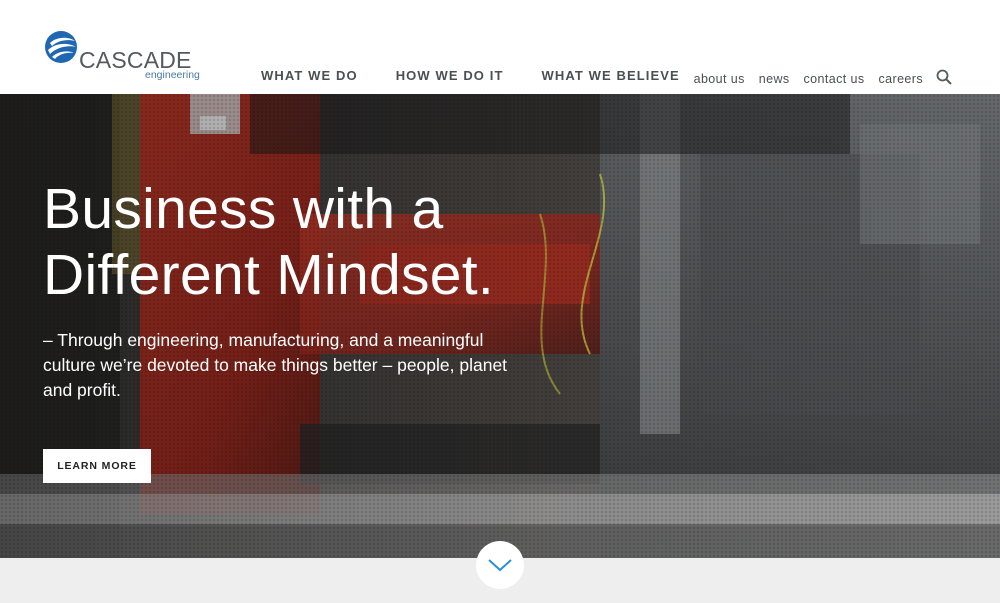 The height and width of the screenshot is (603, 1000). Describe the element at coordinates (269, 275) in the screenshot. I see `hero-title-line-2: Different Mindset.` at that location.